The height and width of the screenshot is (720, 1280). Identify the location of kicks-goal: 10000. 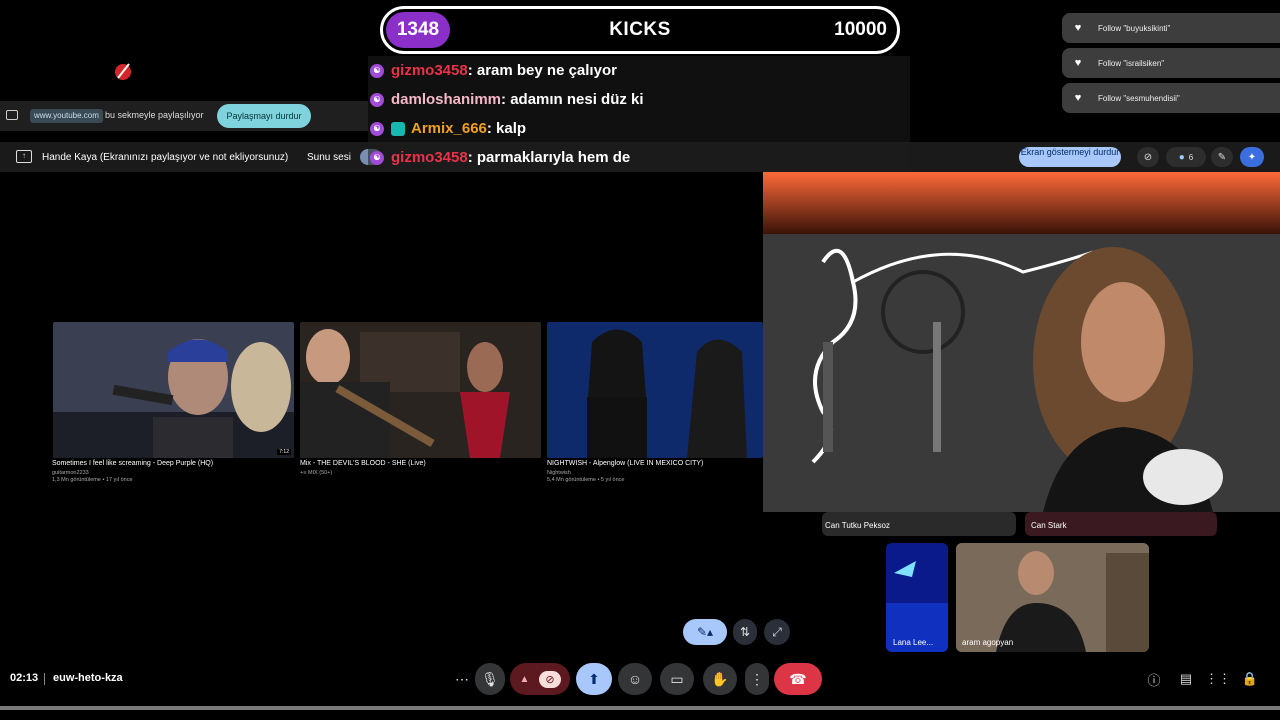
(860, 29).